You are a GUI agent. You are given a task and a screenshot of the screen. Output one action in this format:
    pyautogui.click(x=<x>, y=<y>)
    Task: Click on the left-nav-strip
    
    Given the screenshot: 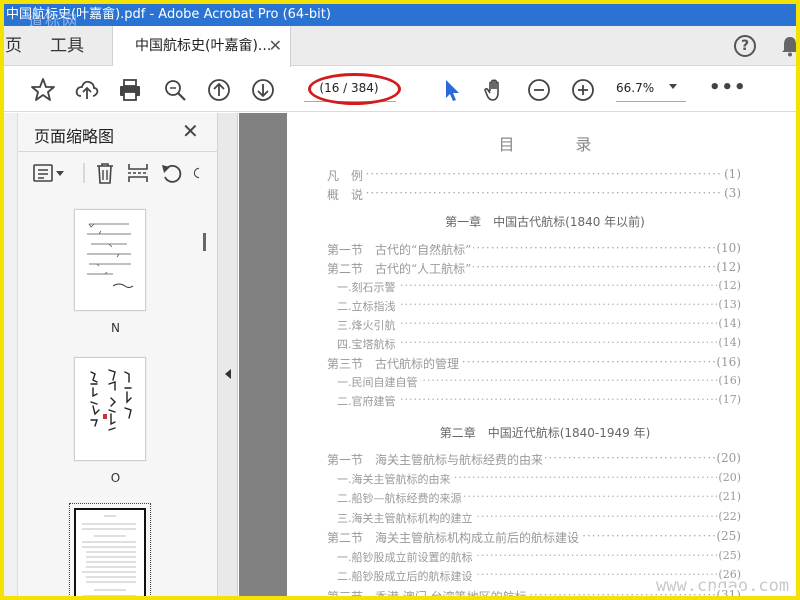 What is the action you would take?
    pyautogui.click(x=11, y=354)
    